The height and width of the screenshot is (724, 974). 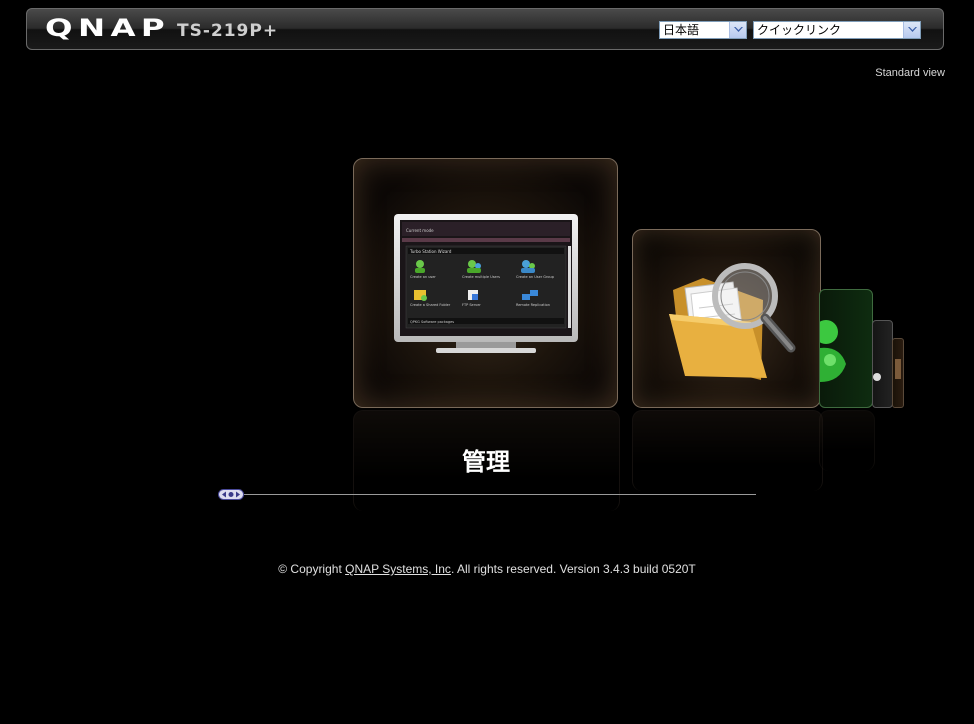 I want to click on monitor-item-label: Create a Shared Folder, so click(x=430, y=305).